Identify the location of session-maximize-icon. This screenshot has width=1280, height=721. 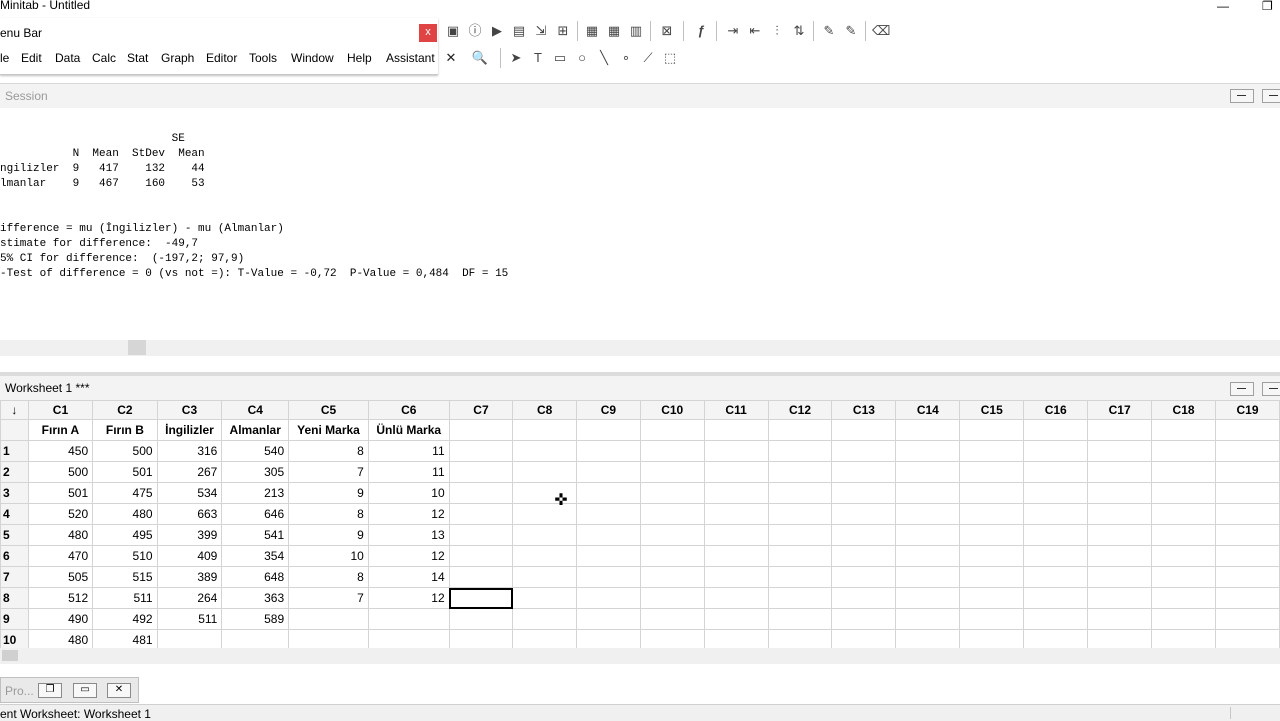
(1271, 96).